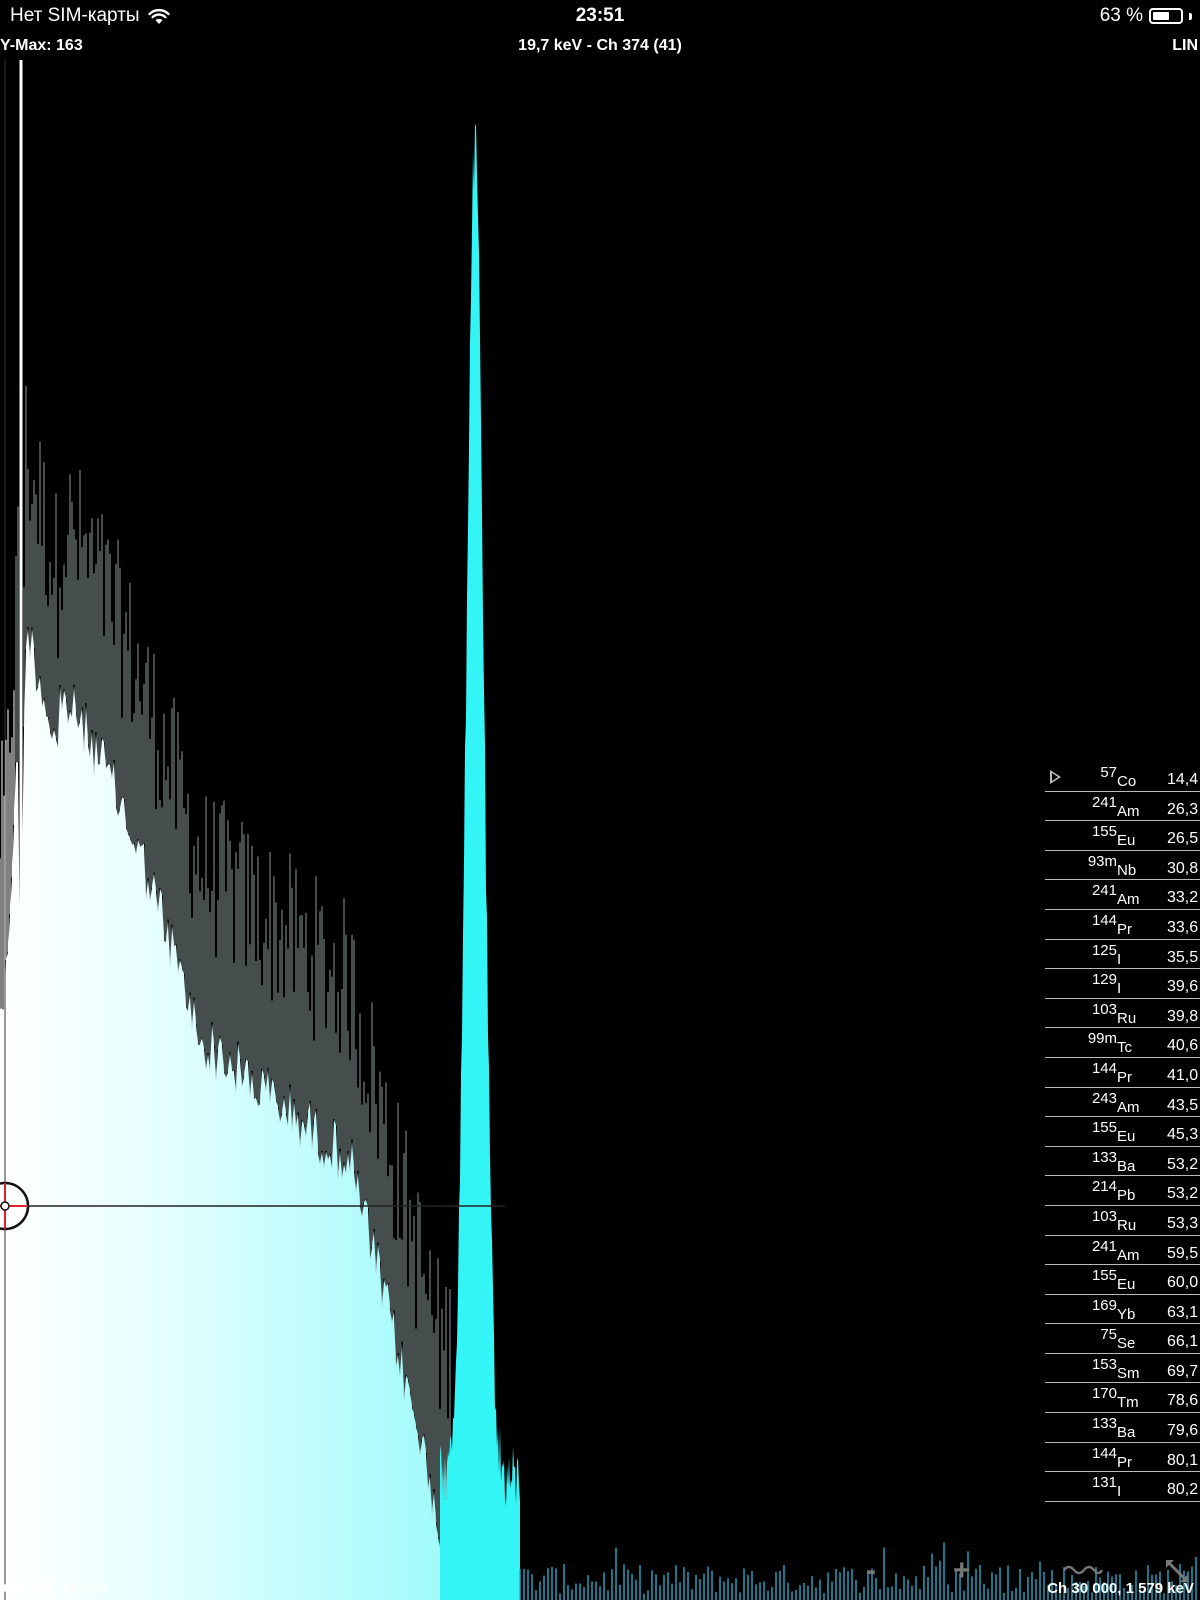 The height and width of the screenshot is (1600, 1200). What do you see at coordinates (871, 1571) in the screenshot?
I see `zoom-out-button: -` at bounding box center [871, 1571].